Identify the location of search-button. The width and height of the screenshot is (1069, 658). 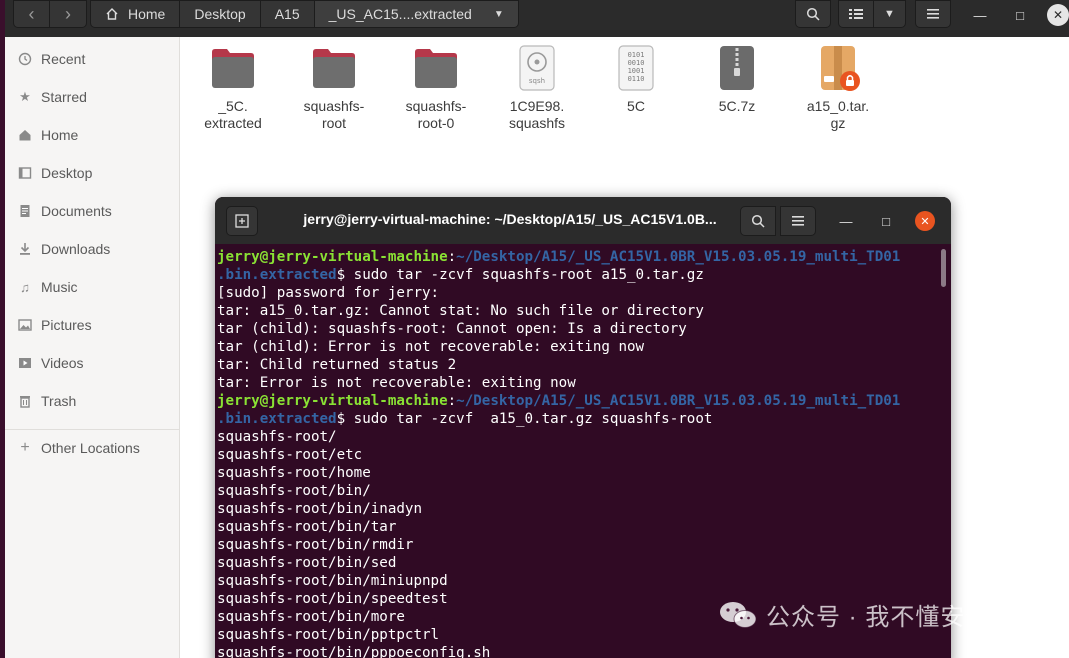
(813, 14).